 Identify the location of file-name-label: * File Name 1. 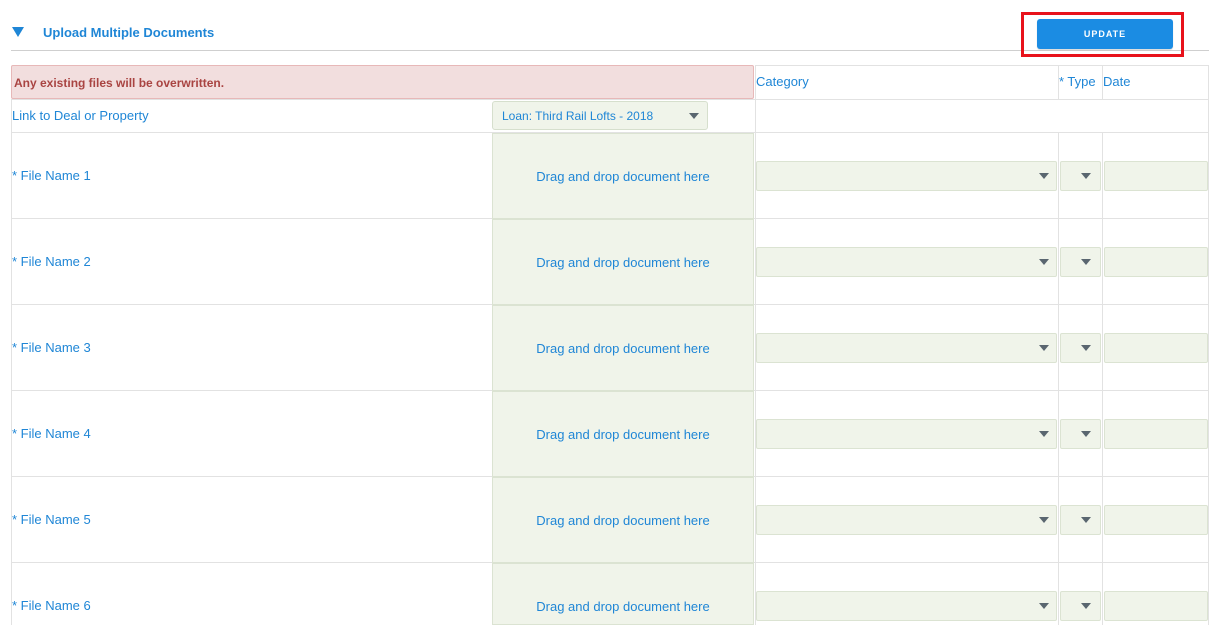
(51, 175).